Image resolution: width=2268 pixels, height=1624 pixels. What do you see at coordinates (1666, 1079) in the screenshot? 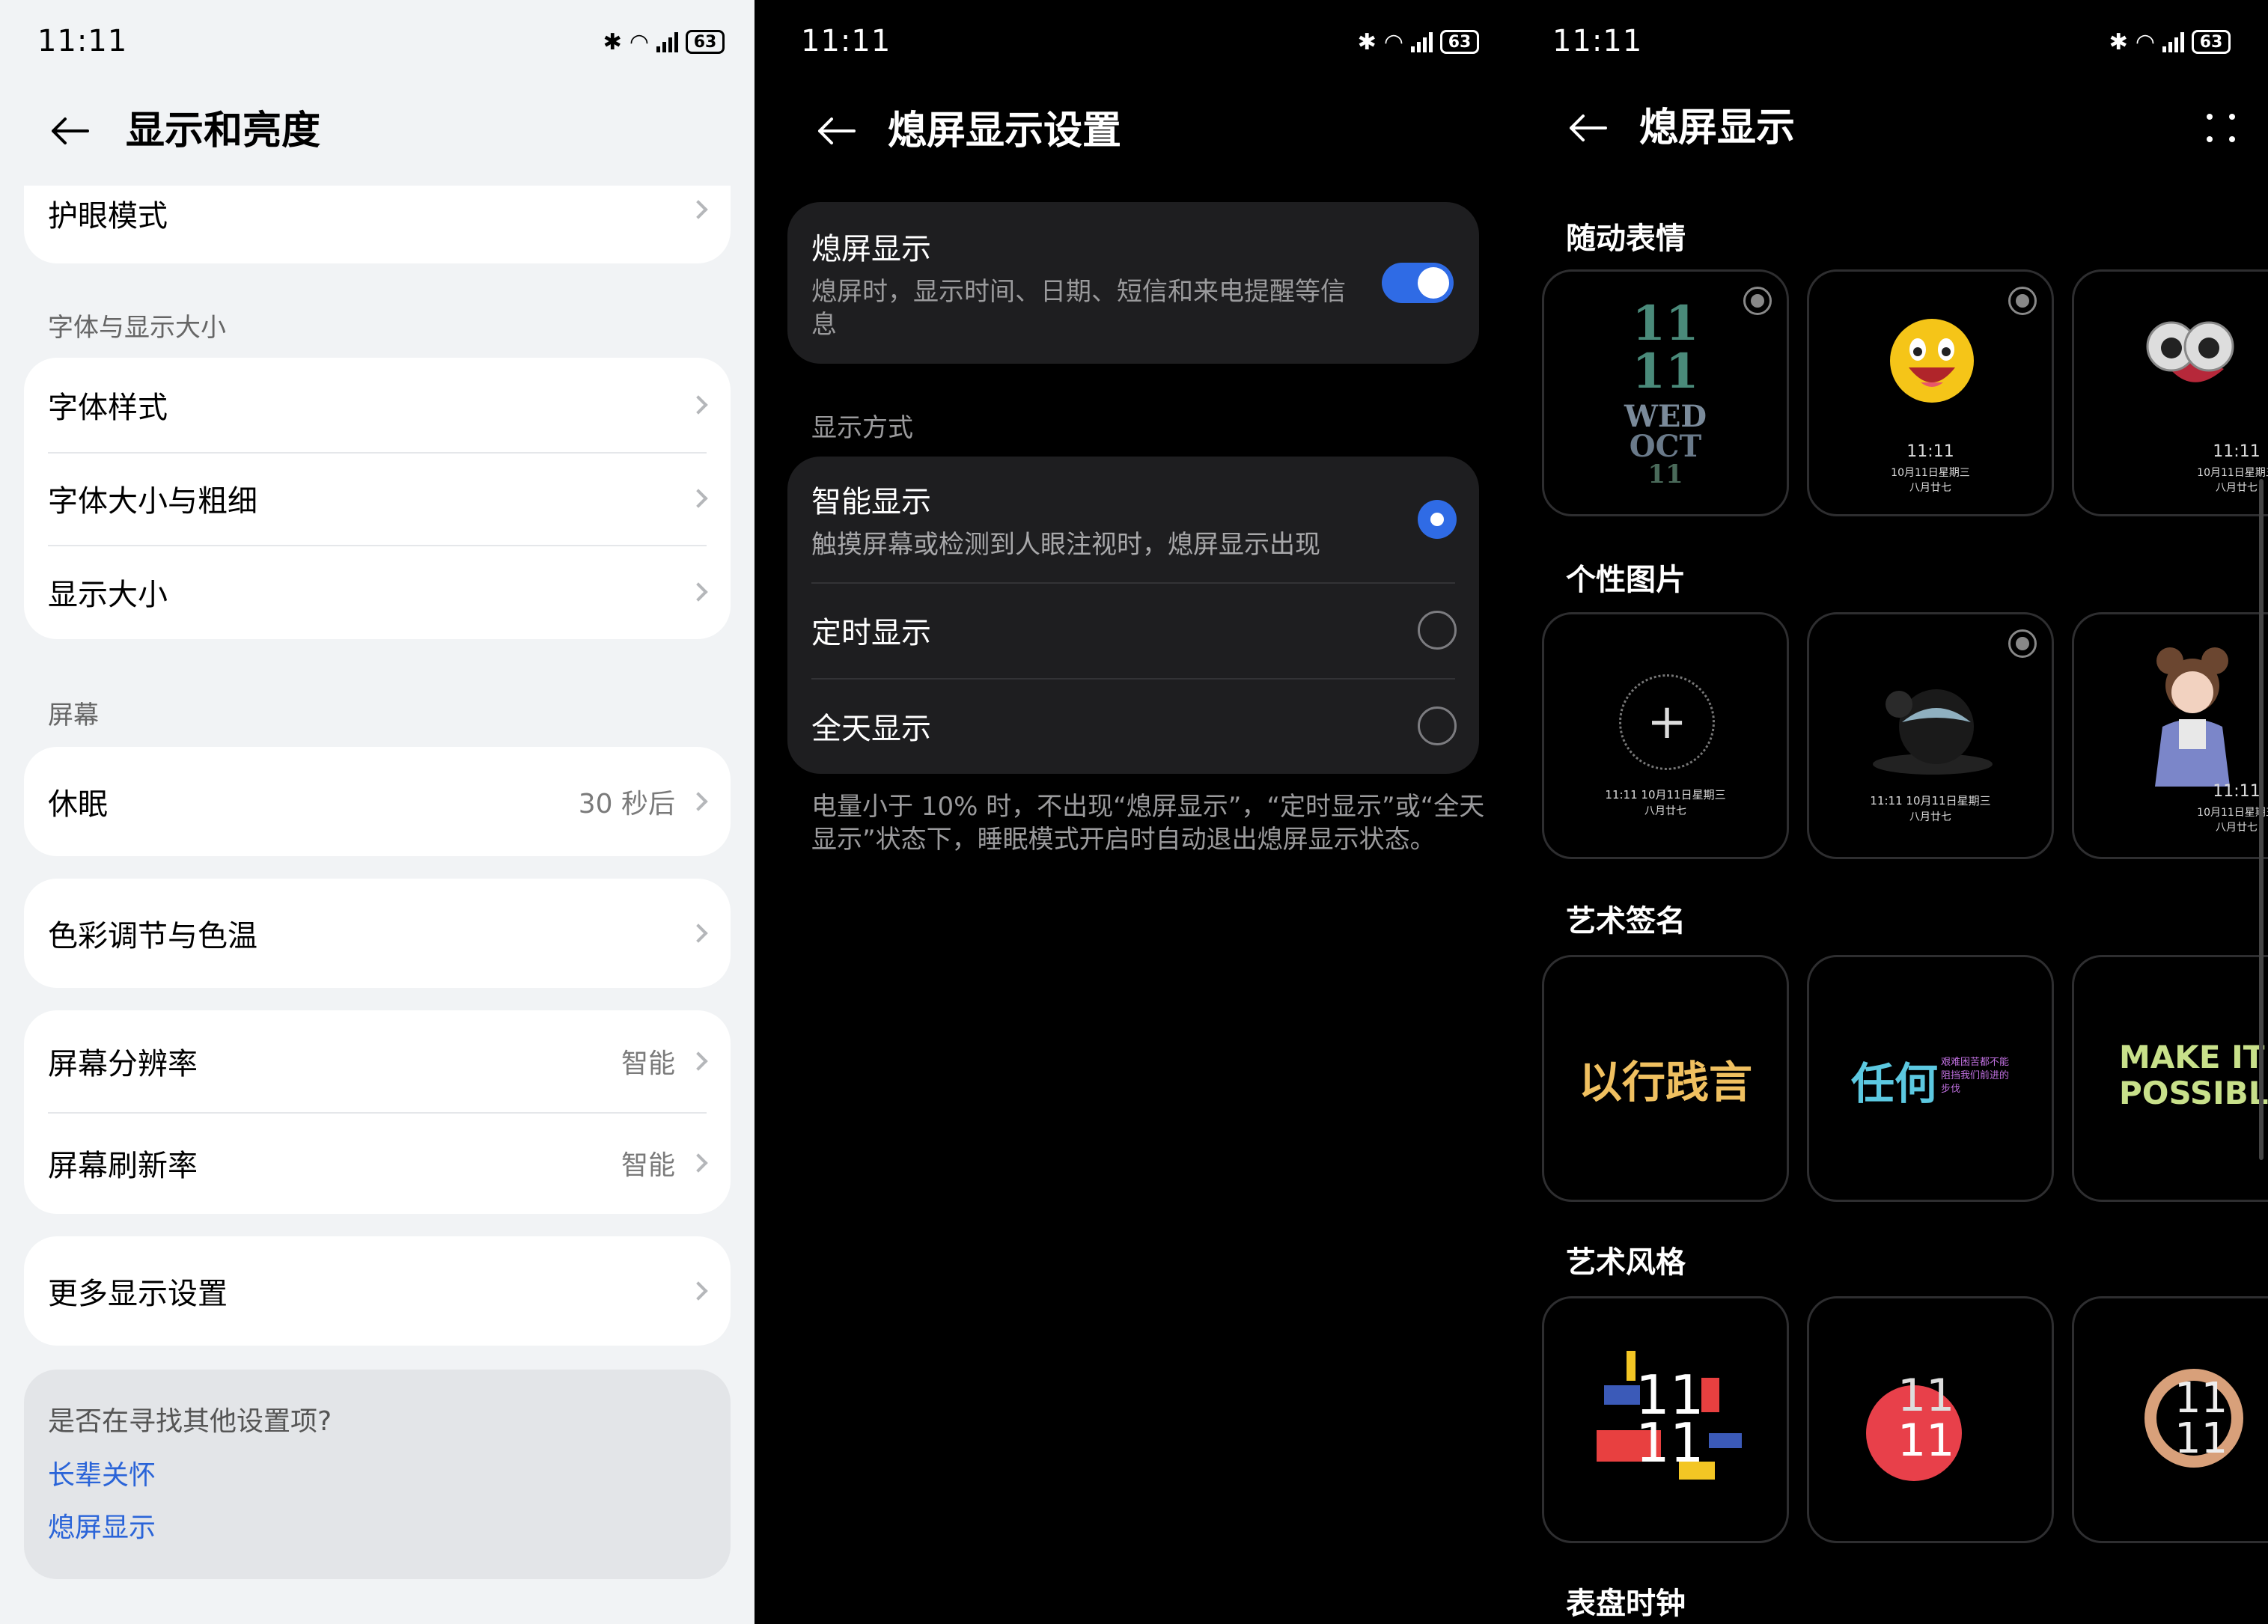
I see `style-tile-signature-1: 以行践言` at bounding box center [1666, 1079].